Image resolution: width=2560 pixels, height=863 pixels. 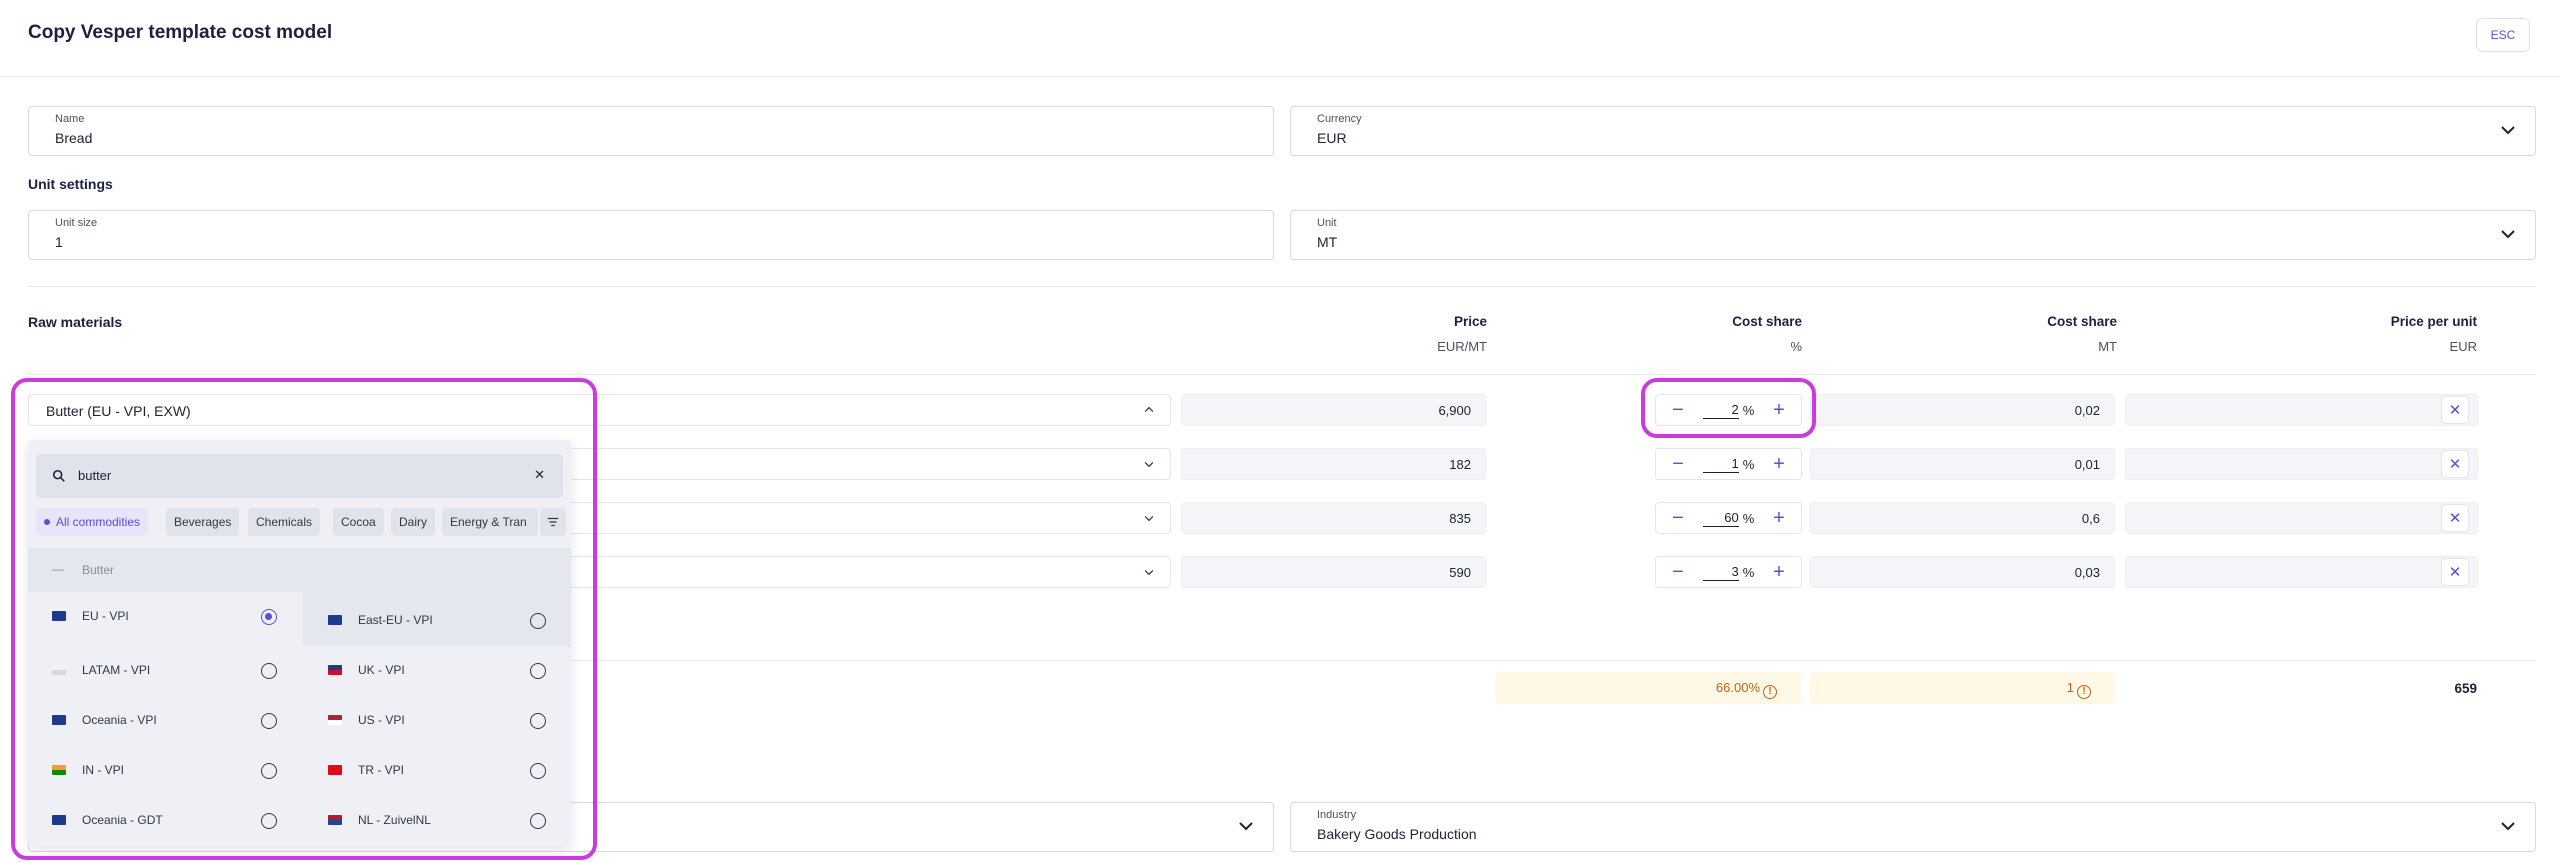 I want to click on unit-size-field: Unit size 1, so click(x=651, y=235).